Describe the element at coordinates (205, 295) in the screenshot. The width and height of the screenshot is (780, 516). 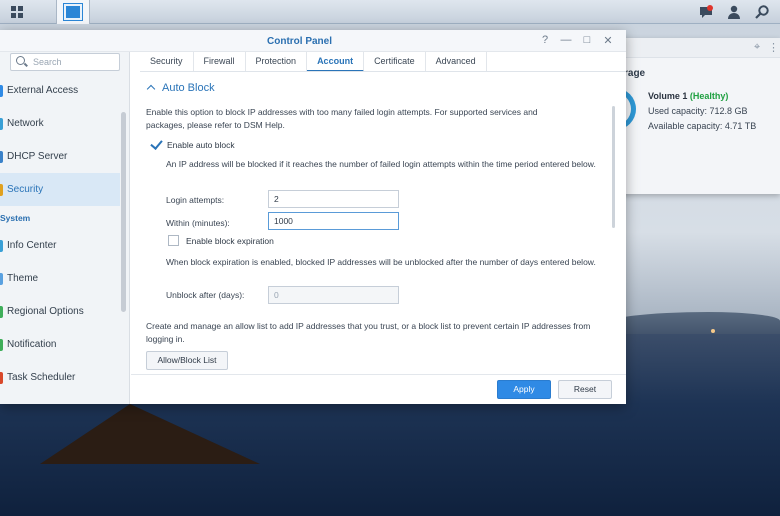
I see `unblock-after-label: Unblock after (days):` at that location.